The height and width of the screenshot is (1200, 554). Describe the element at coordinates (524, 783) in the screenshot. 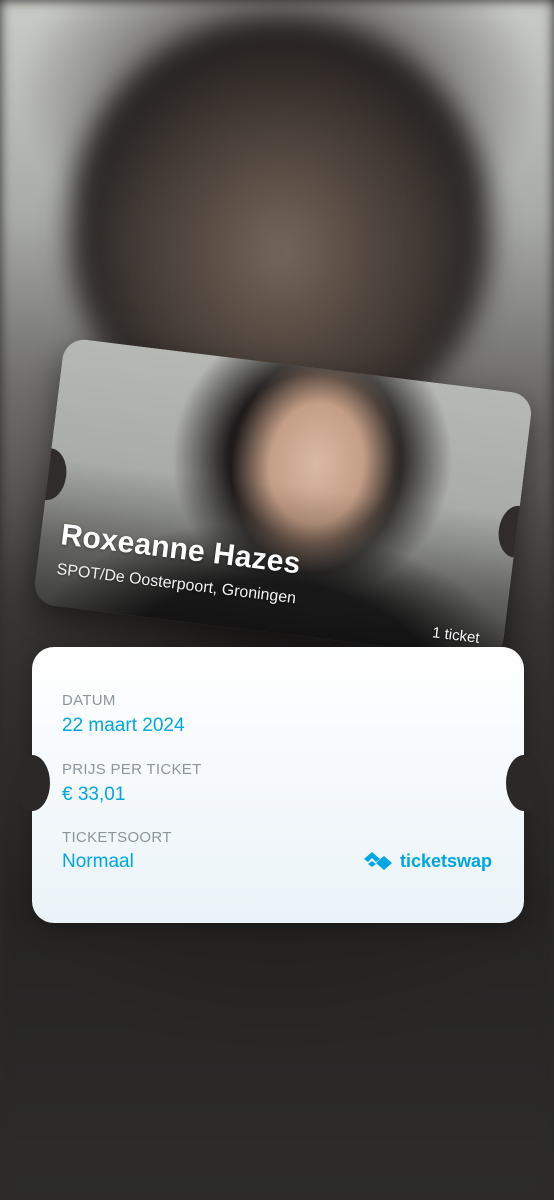

I see `ticket-notch-right` at that location.